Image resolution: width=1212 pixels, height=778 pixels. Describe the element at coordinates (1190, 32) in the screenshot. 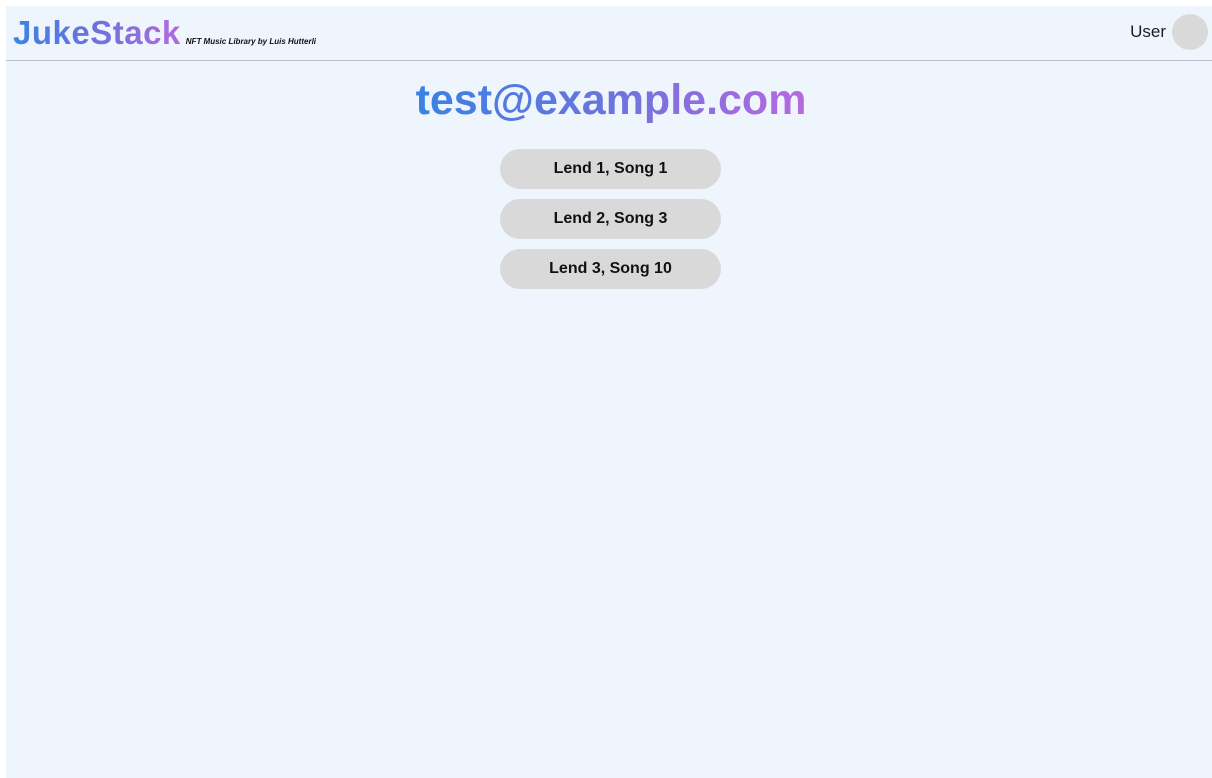

I see `avatar` at that location.